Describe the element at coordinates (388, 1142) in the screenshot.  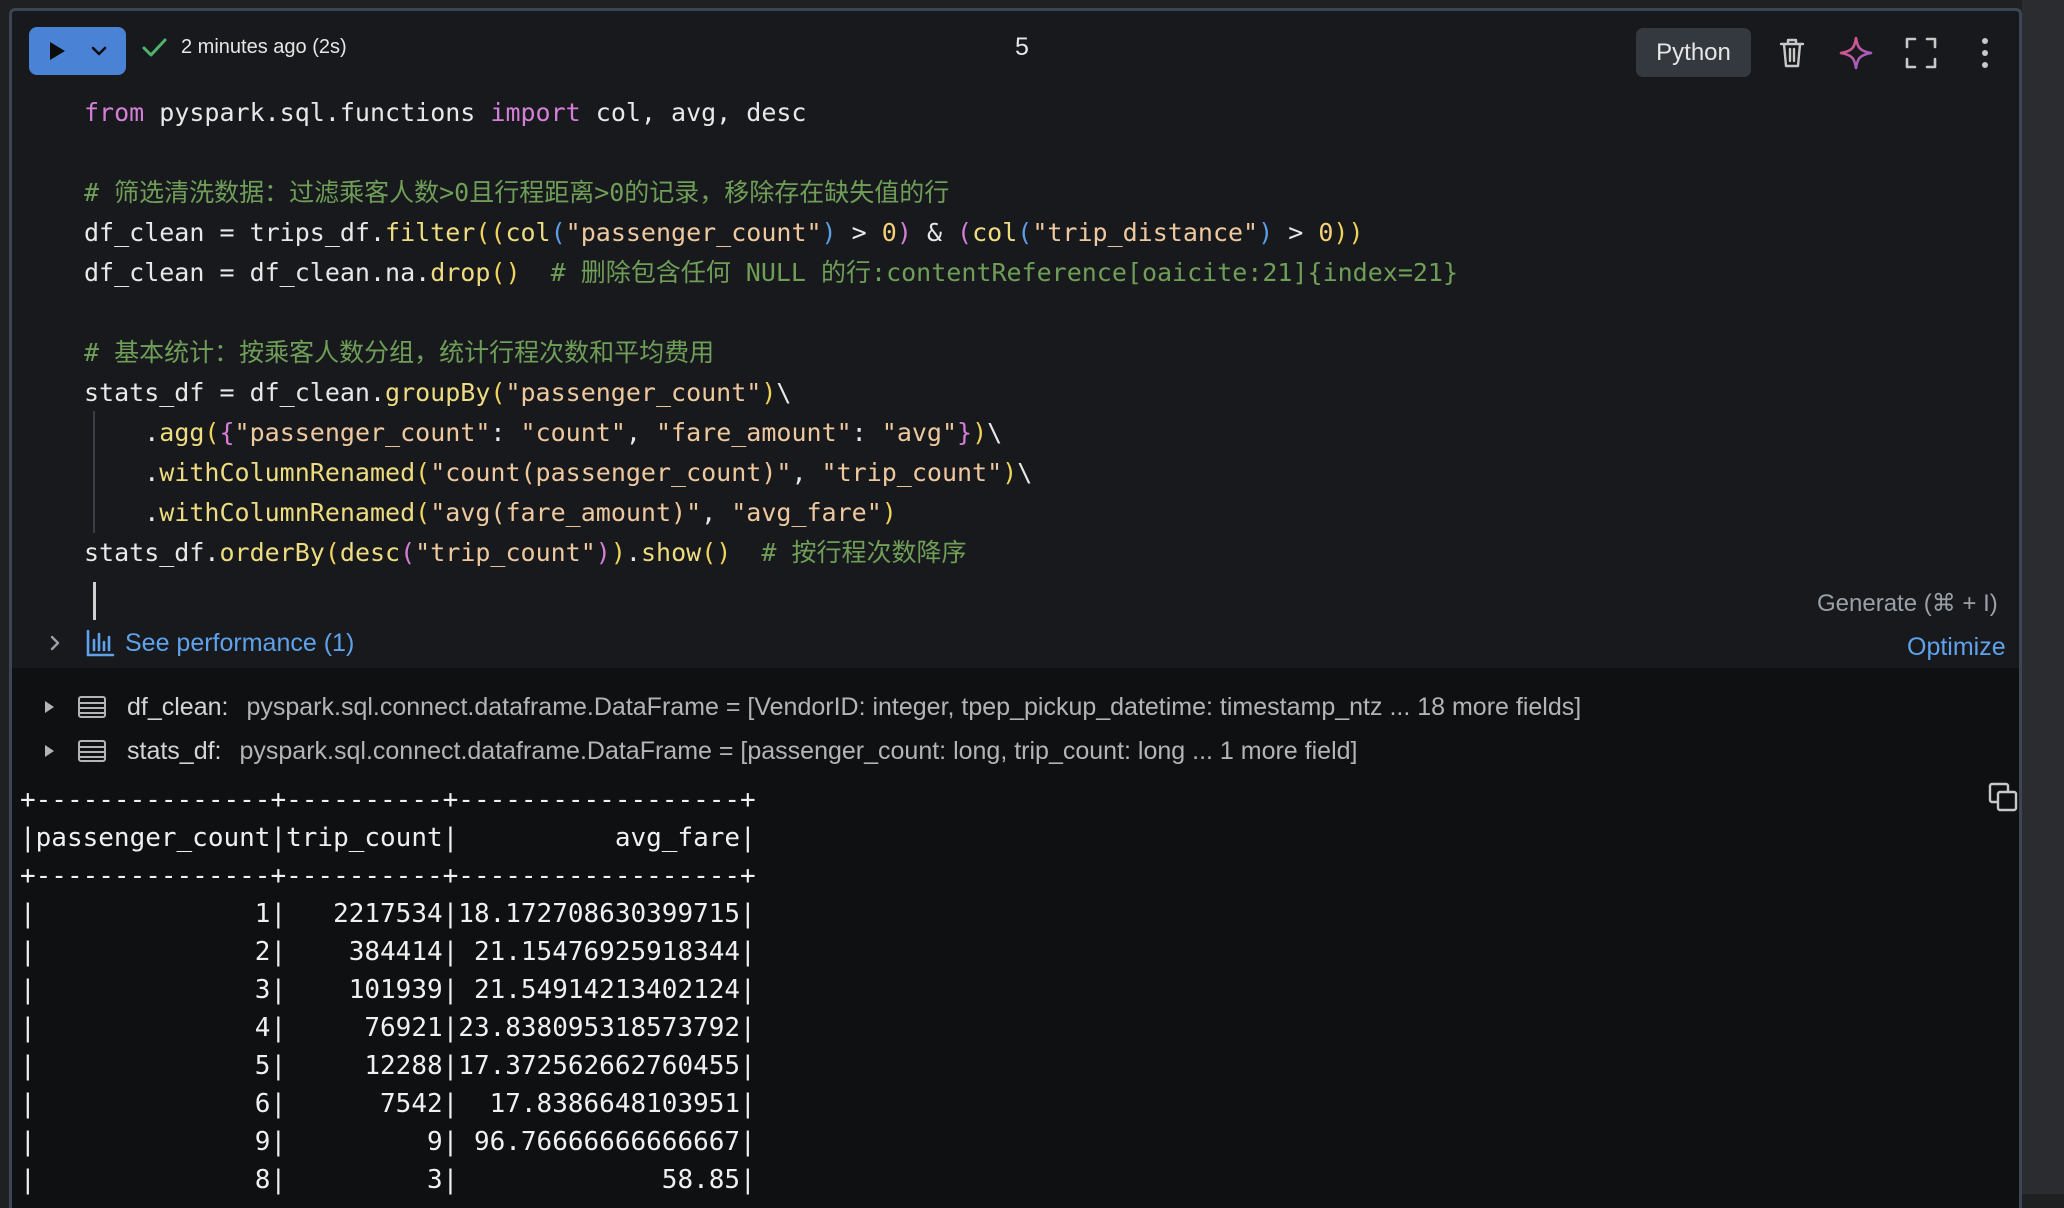
I see `table-row: | 9| 9| 96.76666666666667|` at that location.